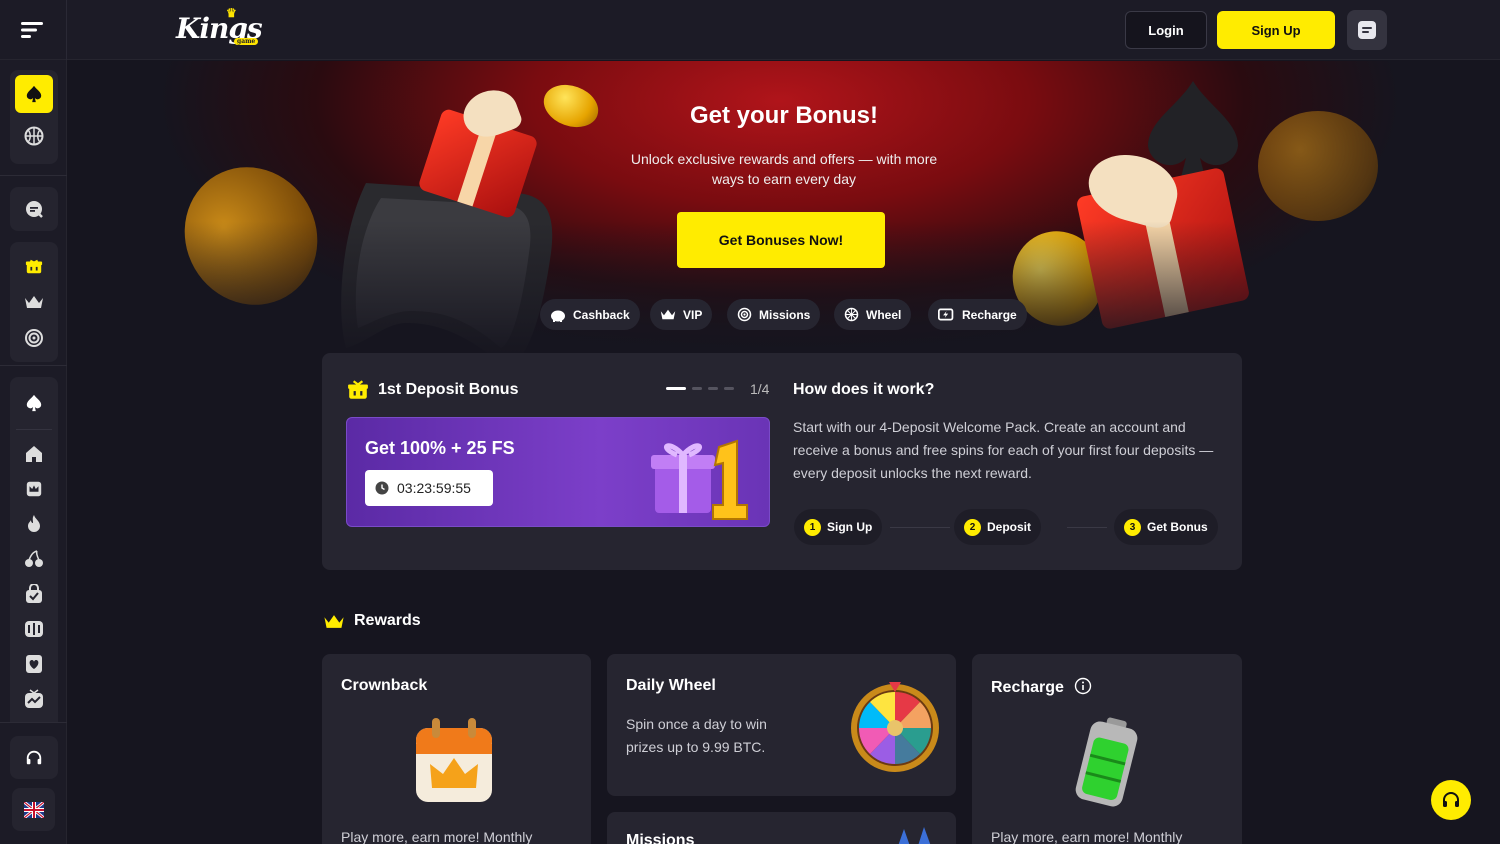  Describe the element at coordinates (946, 314) in the screenshot. I see `battery-bolt-icon` at that location.